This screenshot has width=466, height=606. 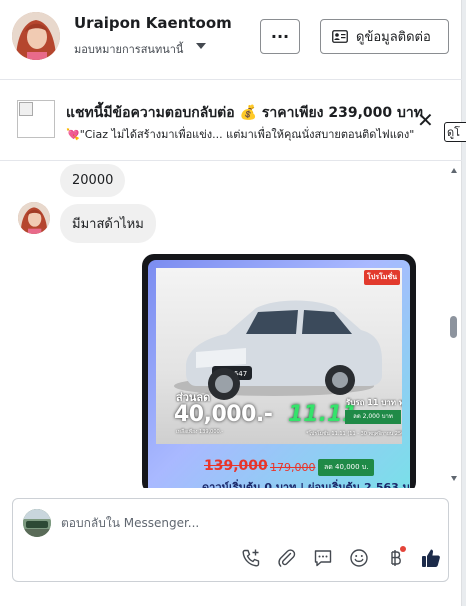 I want to click on scroll-thumb, so click(x=453, y=327).